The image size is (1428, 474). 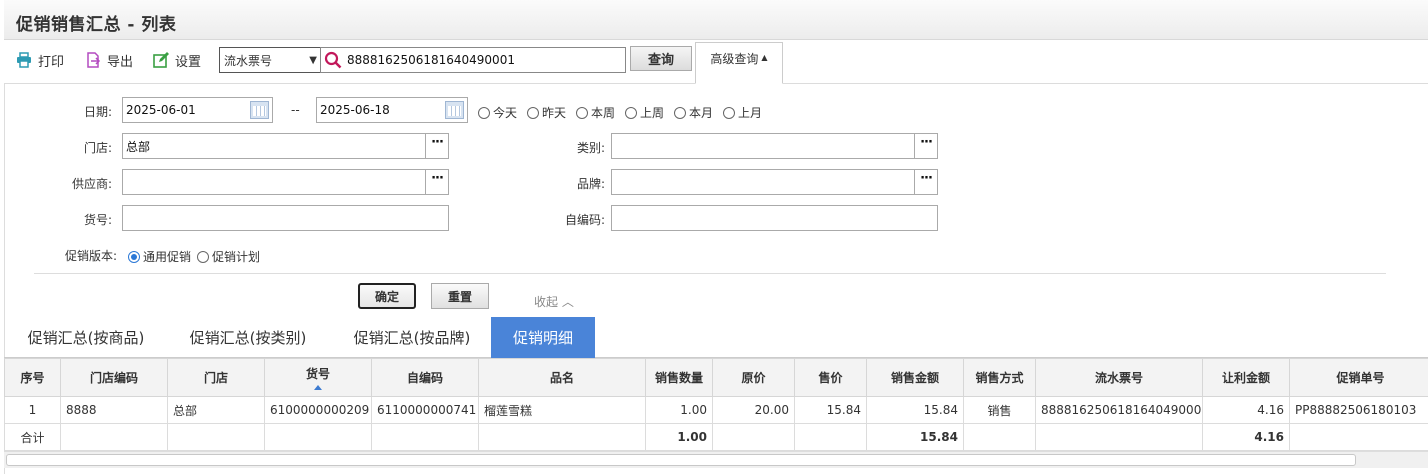 I want to click on brand-label: 品牌:, so click(x=591, y=184).